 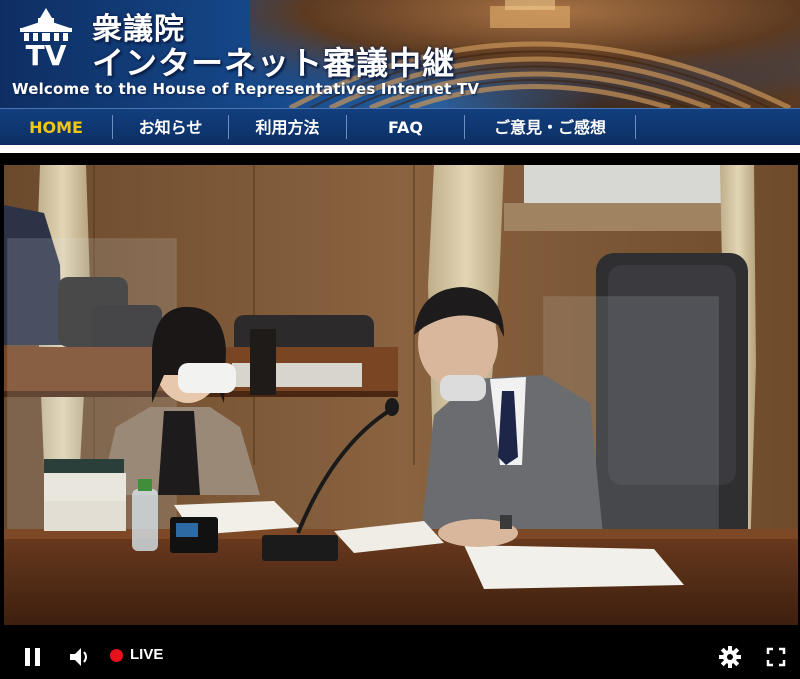 What do you see at coordinates (550, 127) in the screenshot?
I see `nav-feedback: ご意見・ご感想` at bounding box center [550, 127].